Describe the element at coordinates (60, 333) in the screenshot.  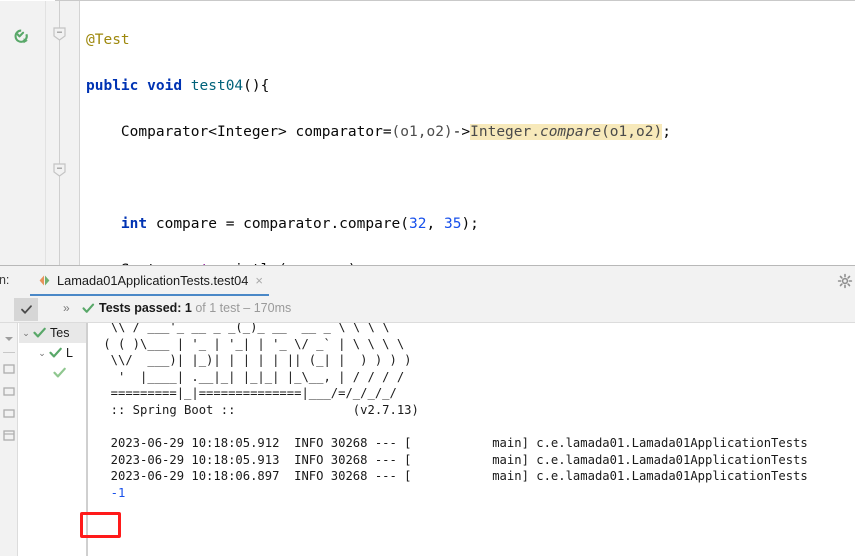
I see `tree-row-label: Tes` at that location.